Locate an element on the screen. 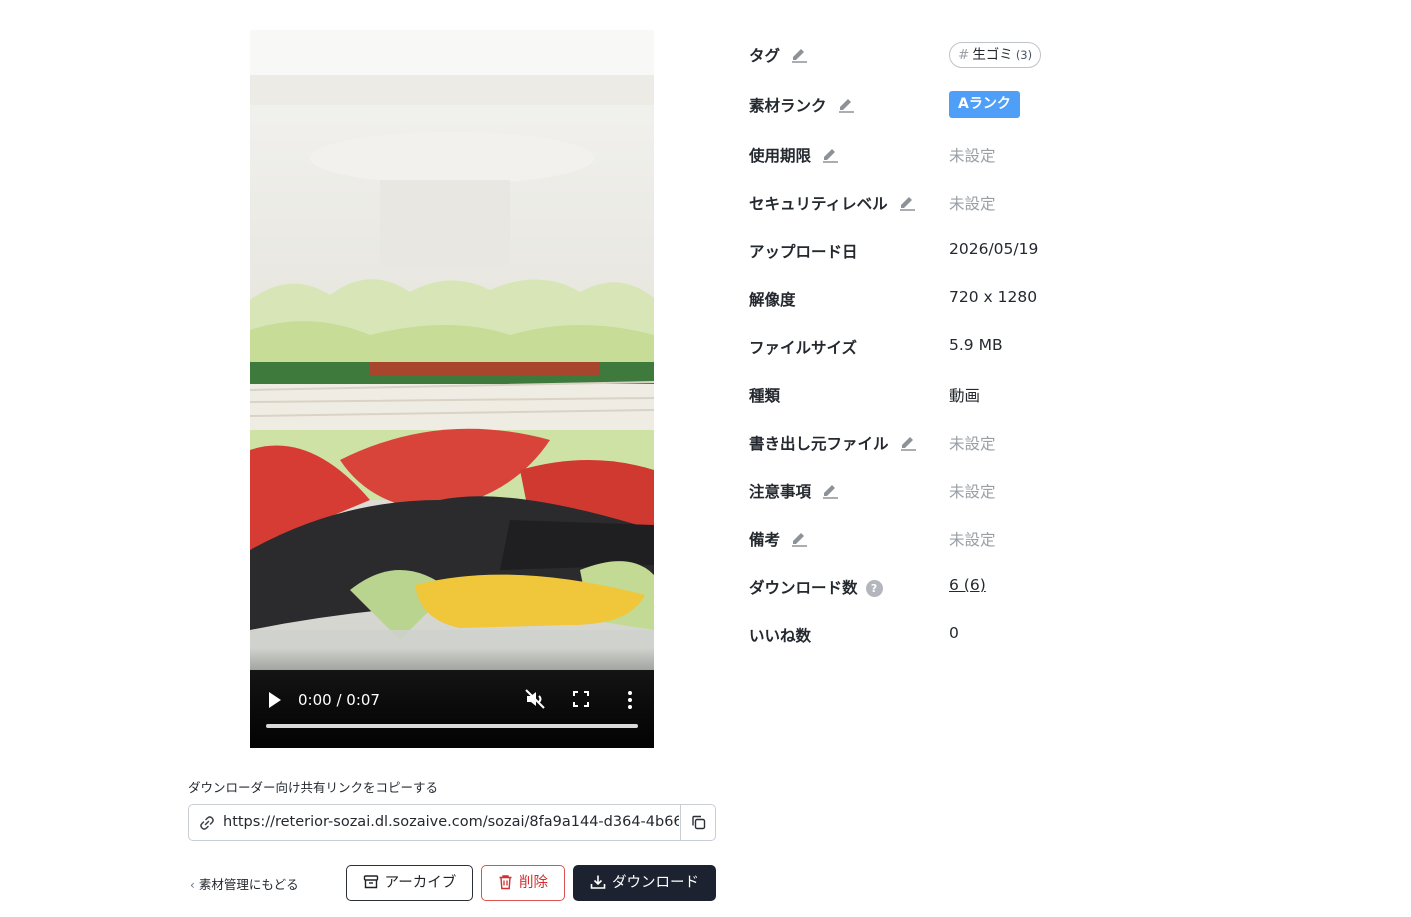 Image resolution: width=1411 pixels, height=917 pixels. detail-row-rank: 素材ランク Aランク is located at coordinates (959, 104).